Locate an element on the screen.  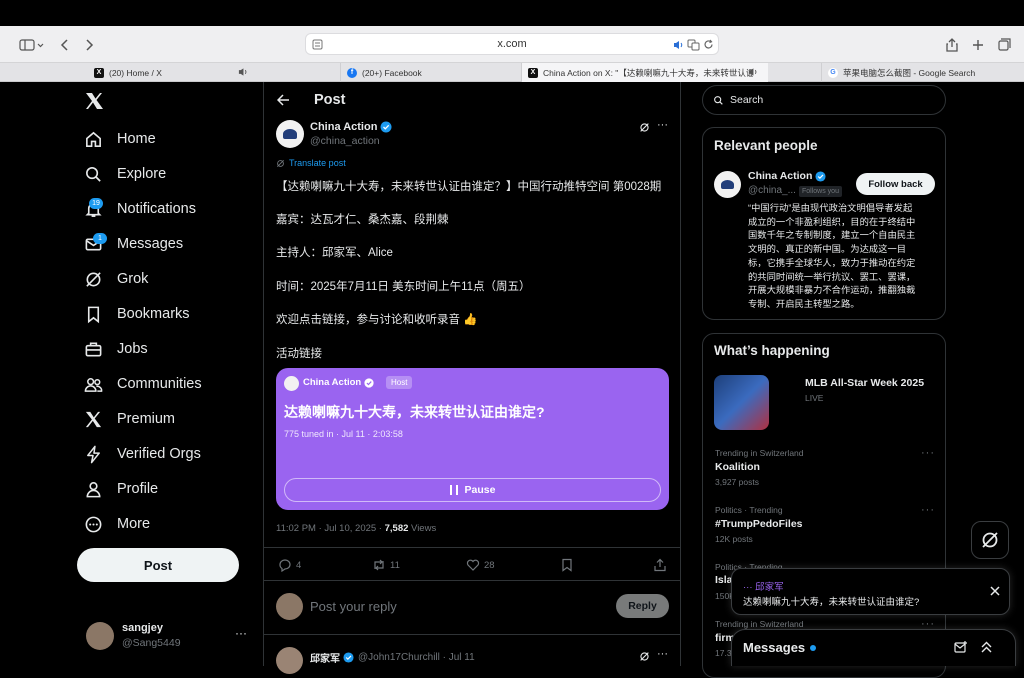
nav-bookmarks: Bookmarks is located at coordinates (137, 314).